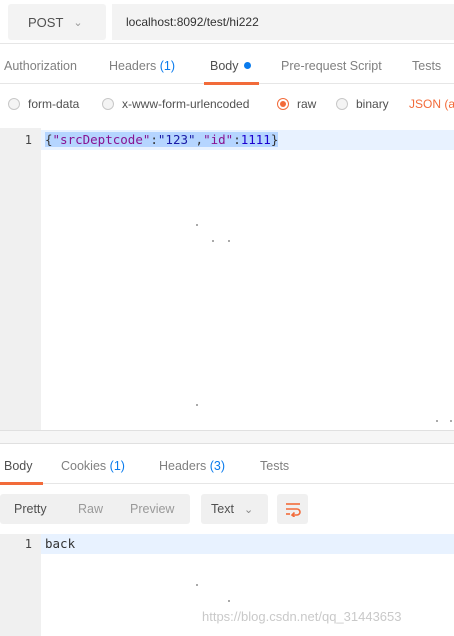 This screenshot has height=636, width=454. I want to click on tab-pre-request-script: Pre-request Script, so click(331, 66).